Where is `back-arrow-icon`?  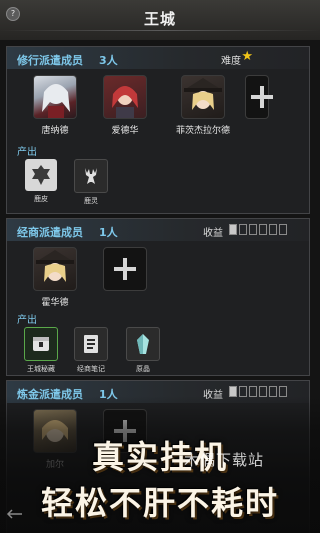
back-arrow-icon is located at coordinates (14, 514).